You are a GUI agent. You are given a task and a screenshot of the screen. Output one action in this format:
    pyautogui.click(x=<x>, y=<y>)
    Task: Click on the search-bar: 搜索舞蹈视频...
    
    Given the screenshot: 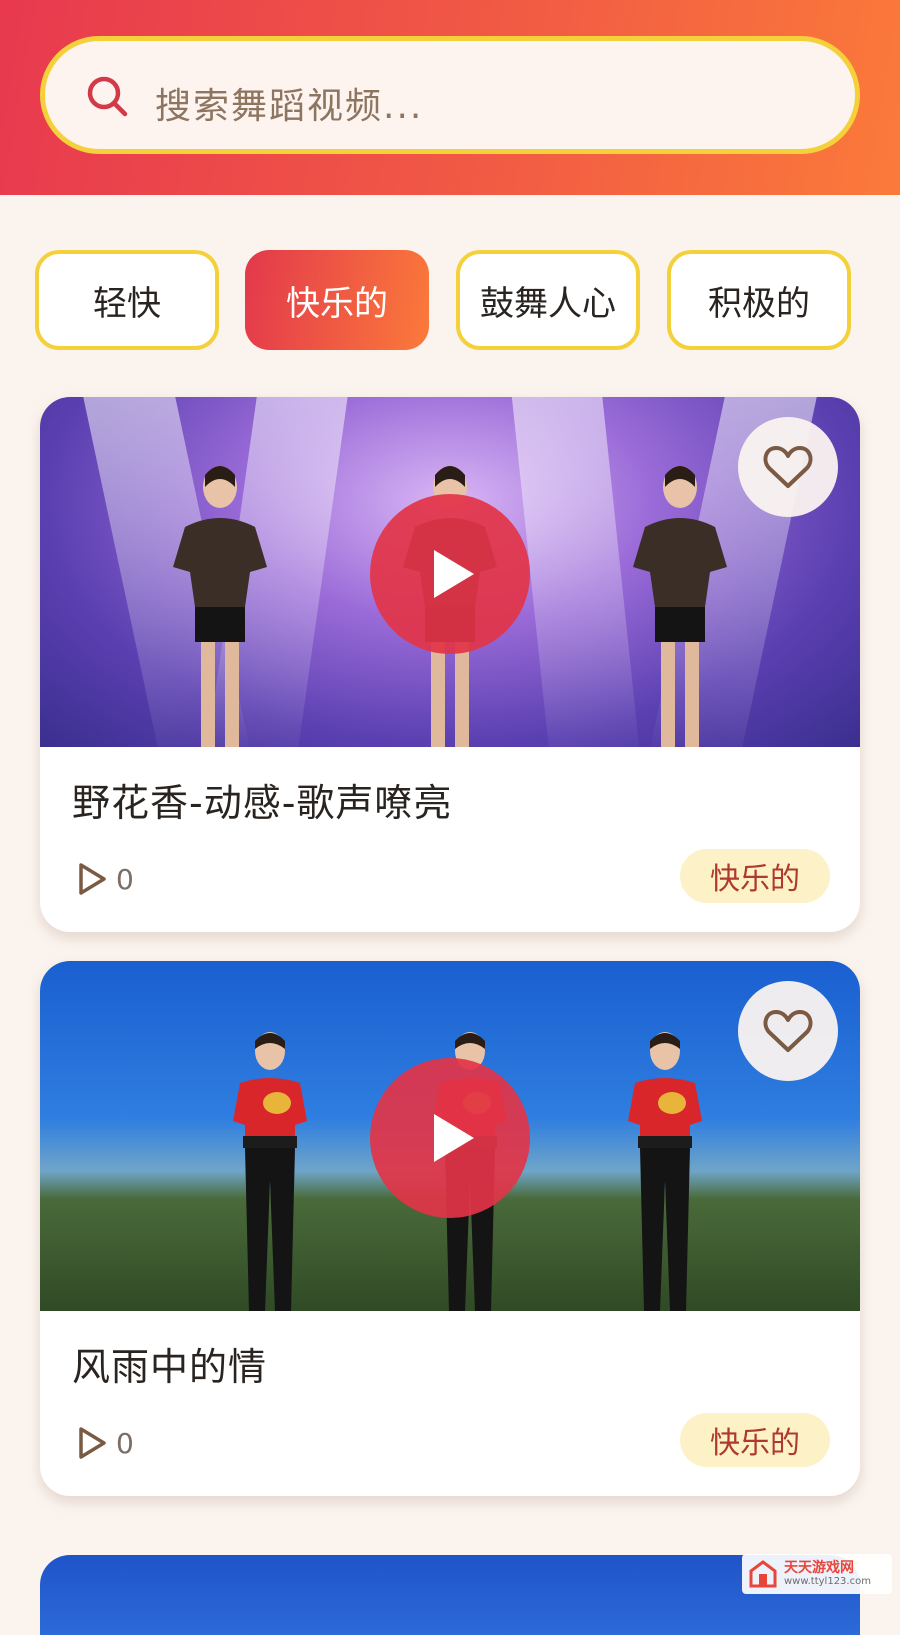 What is the action you would take?
    pyautogui.click(x=450, y=95)
    